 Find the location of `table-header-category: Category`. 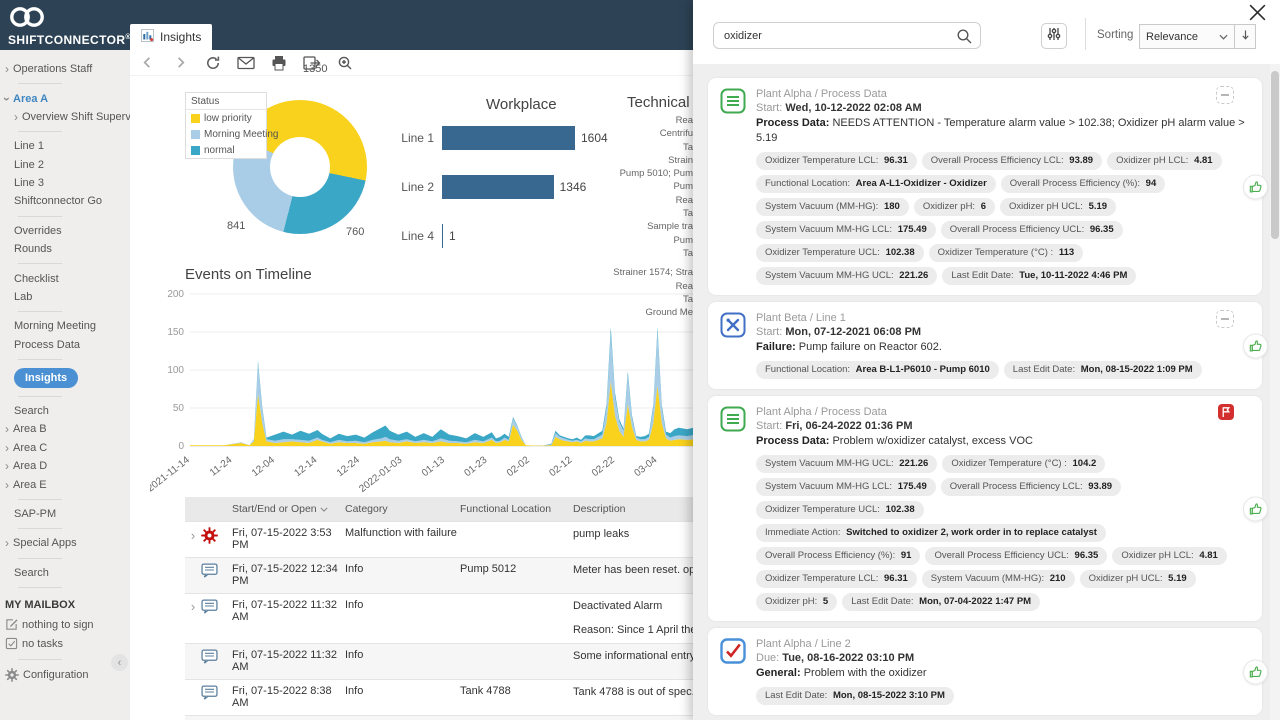

table-header-category: Category is located at coordinates (402, 509).